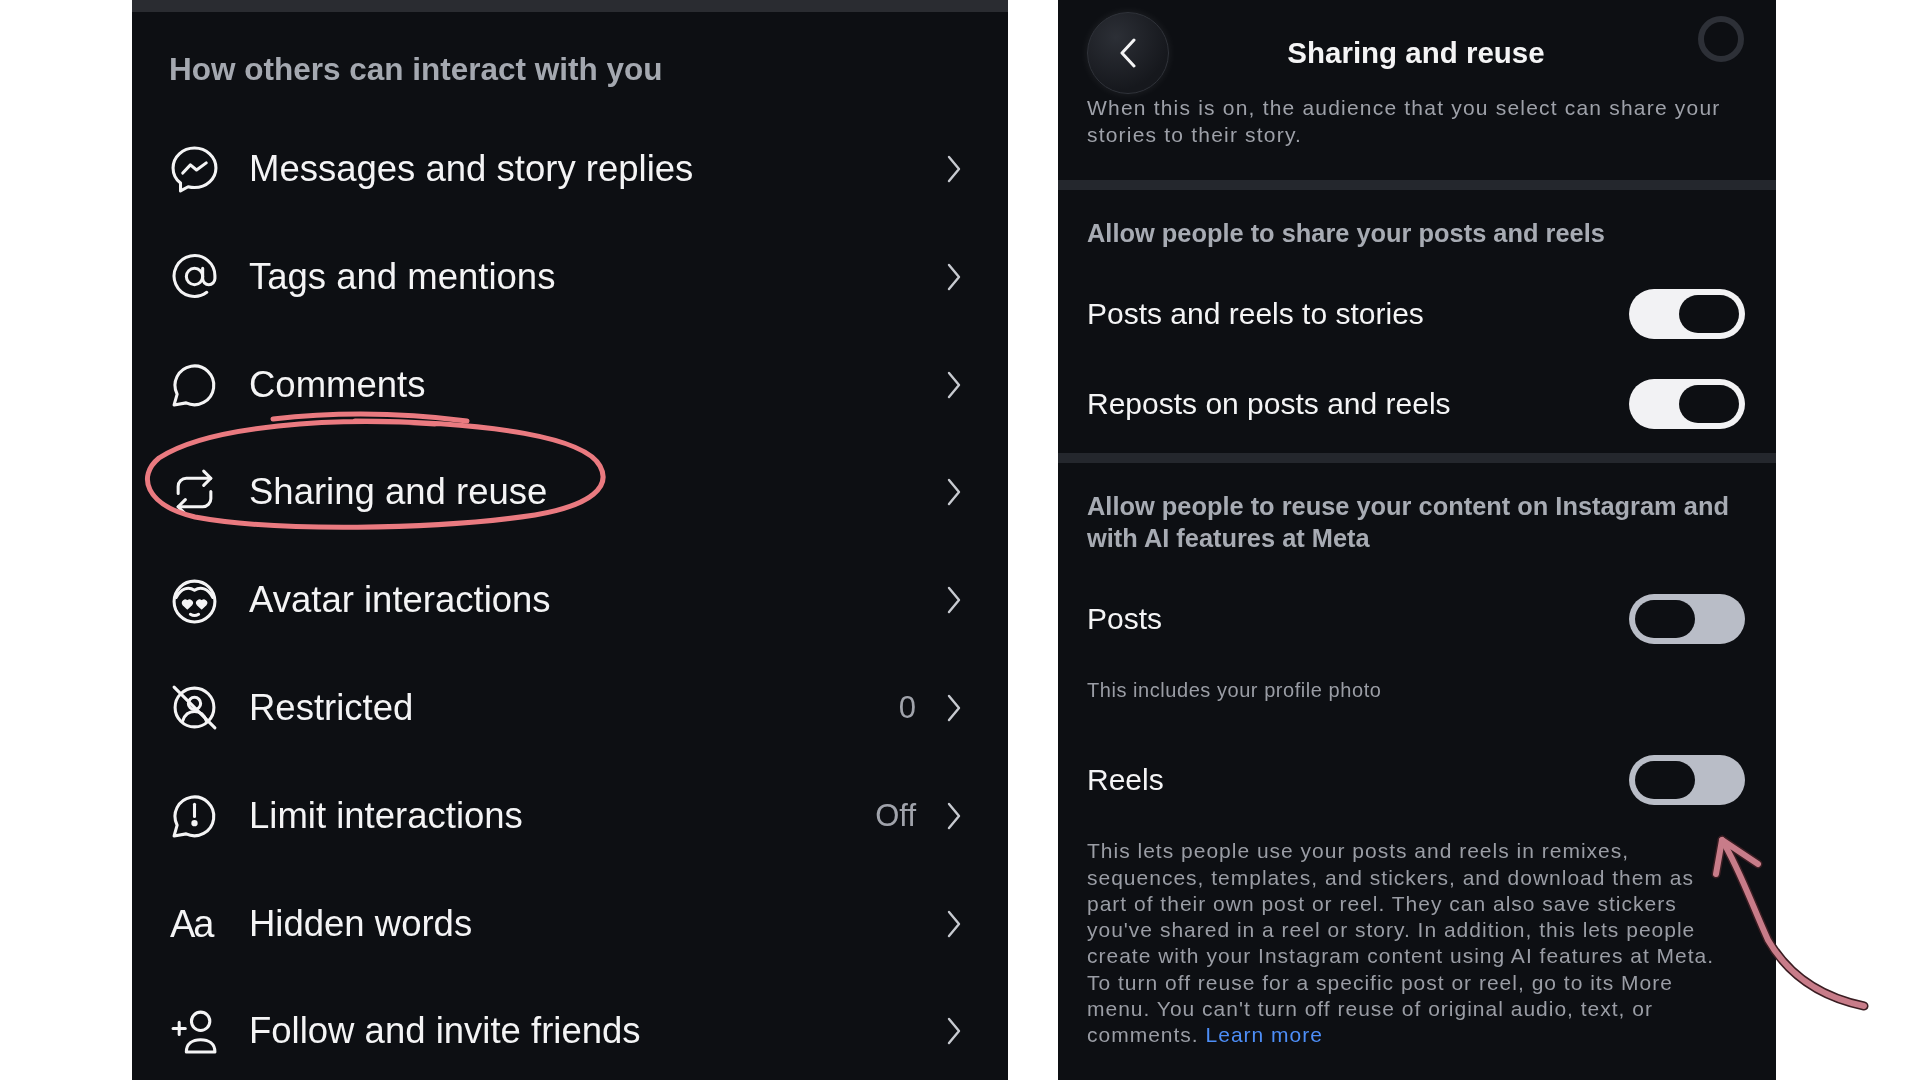 This screenshot has width=1920, height=1080. I want to click on section-heading: Allow people to share your posts and reels, so click(1346, 233).